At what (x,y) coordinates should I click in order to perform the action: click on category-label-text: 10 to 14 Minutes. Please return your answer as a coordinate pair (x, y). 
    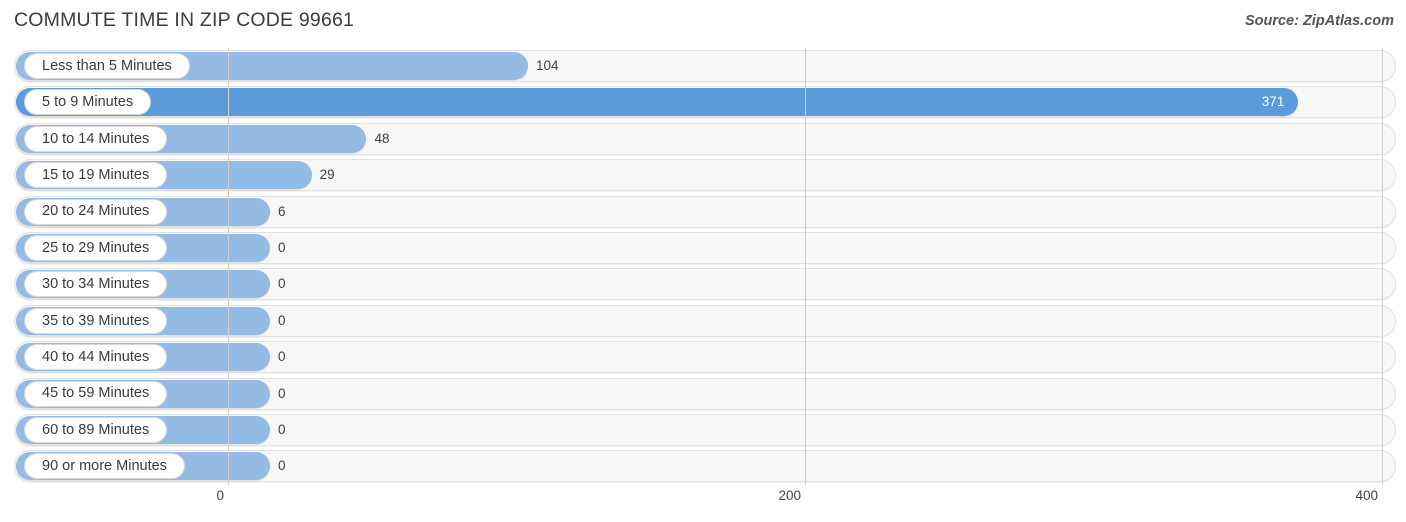
    Looking at the image, I should click on (96, 138).